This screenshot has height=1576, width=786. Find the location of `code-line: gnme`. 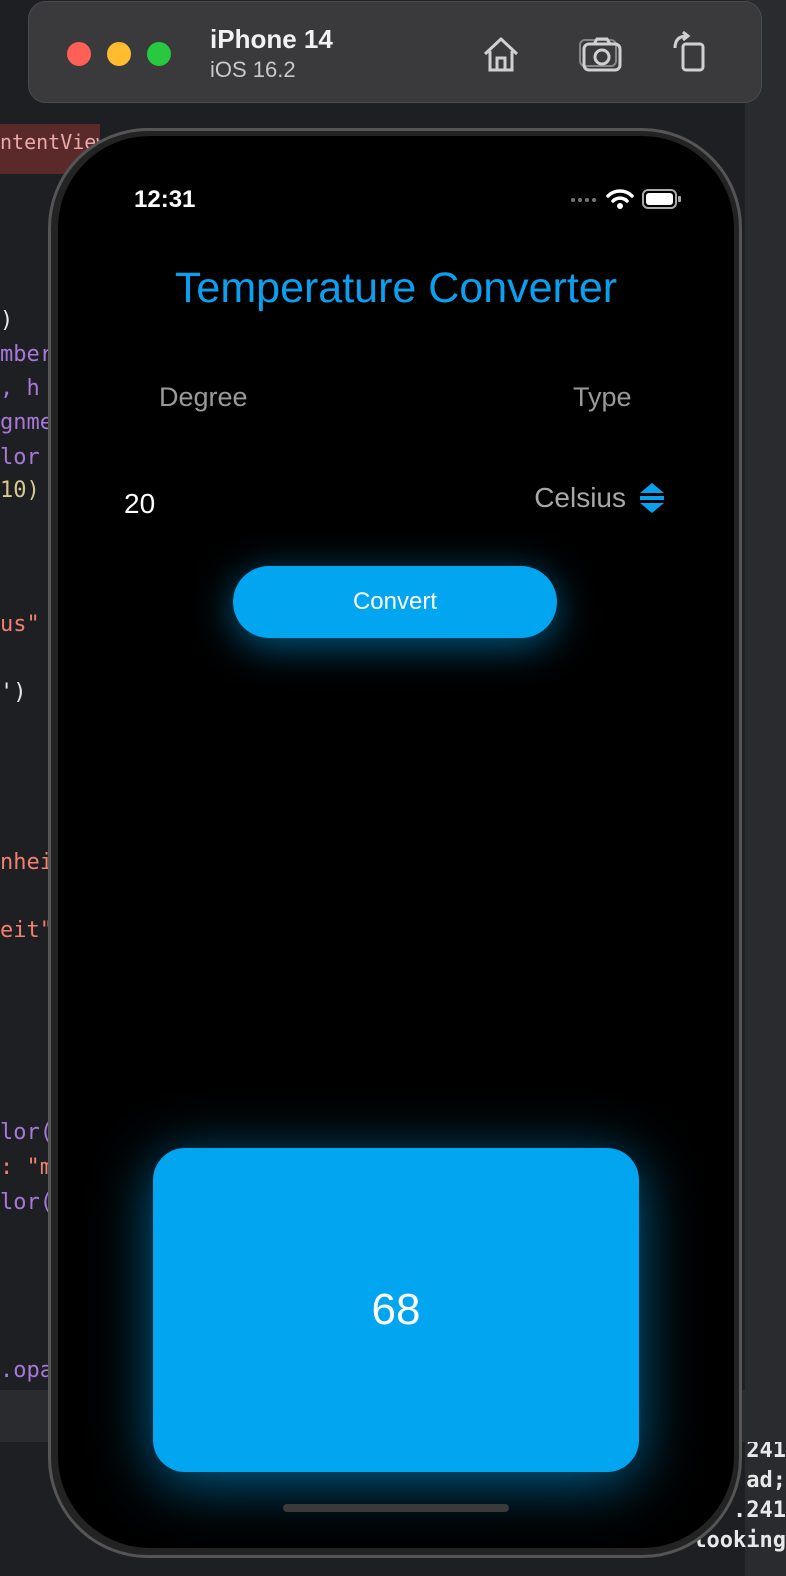

code-line: gnme is located at coordinates (26, 422).